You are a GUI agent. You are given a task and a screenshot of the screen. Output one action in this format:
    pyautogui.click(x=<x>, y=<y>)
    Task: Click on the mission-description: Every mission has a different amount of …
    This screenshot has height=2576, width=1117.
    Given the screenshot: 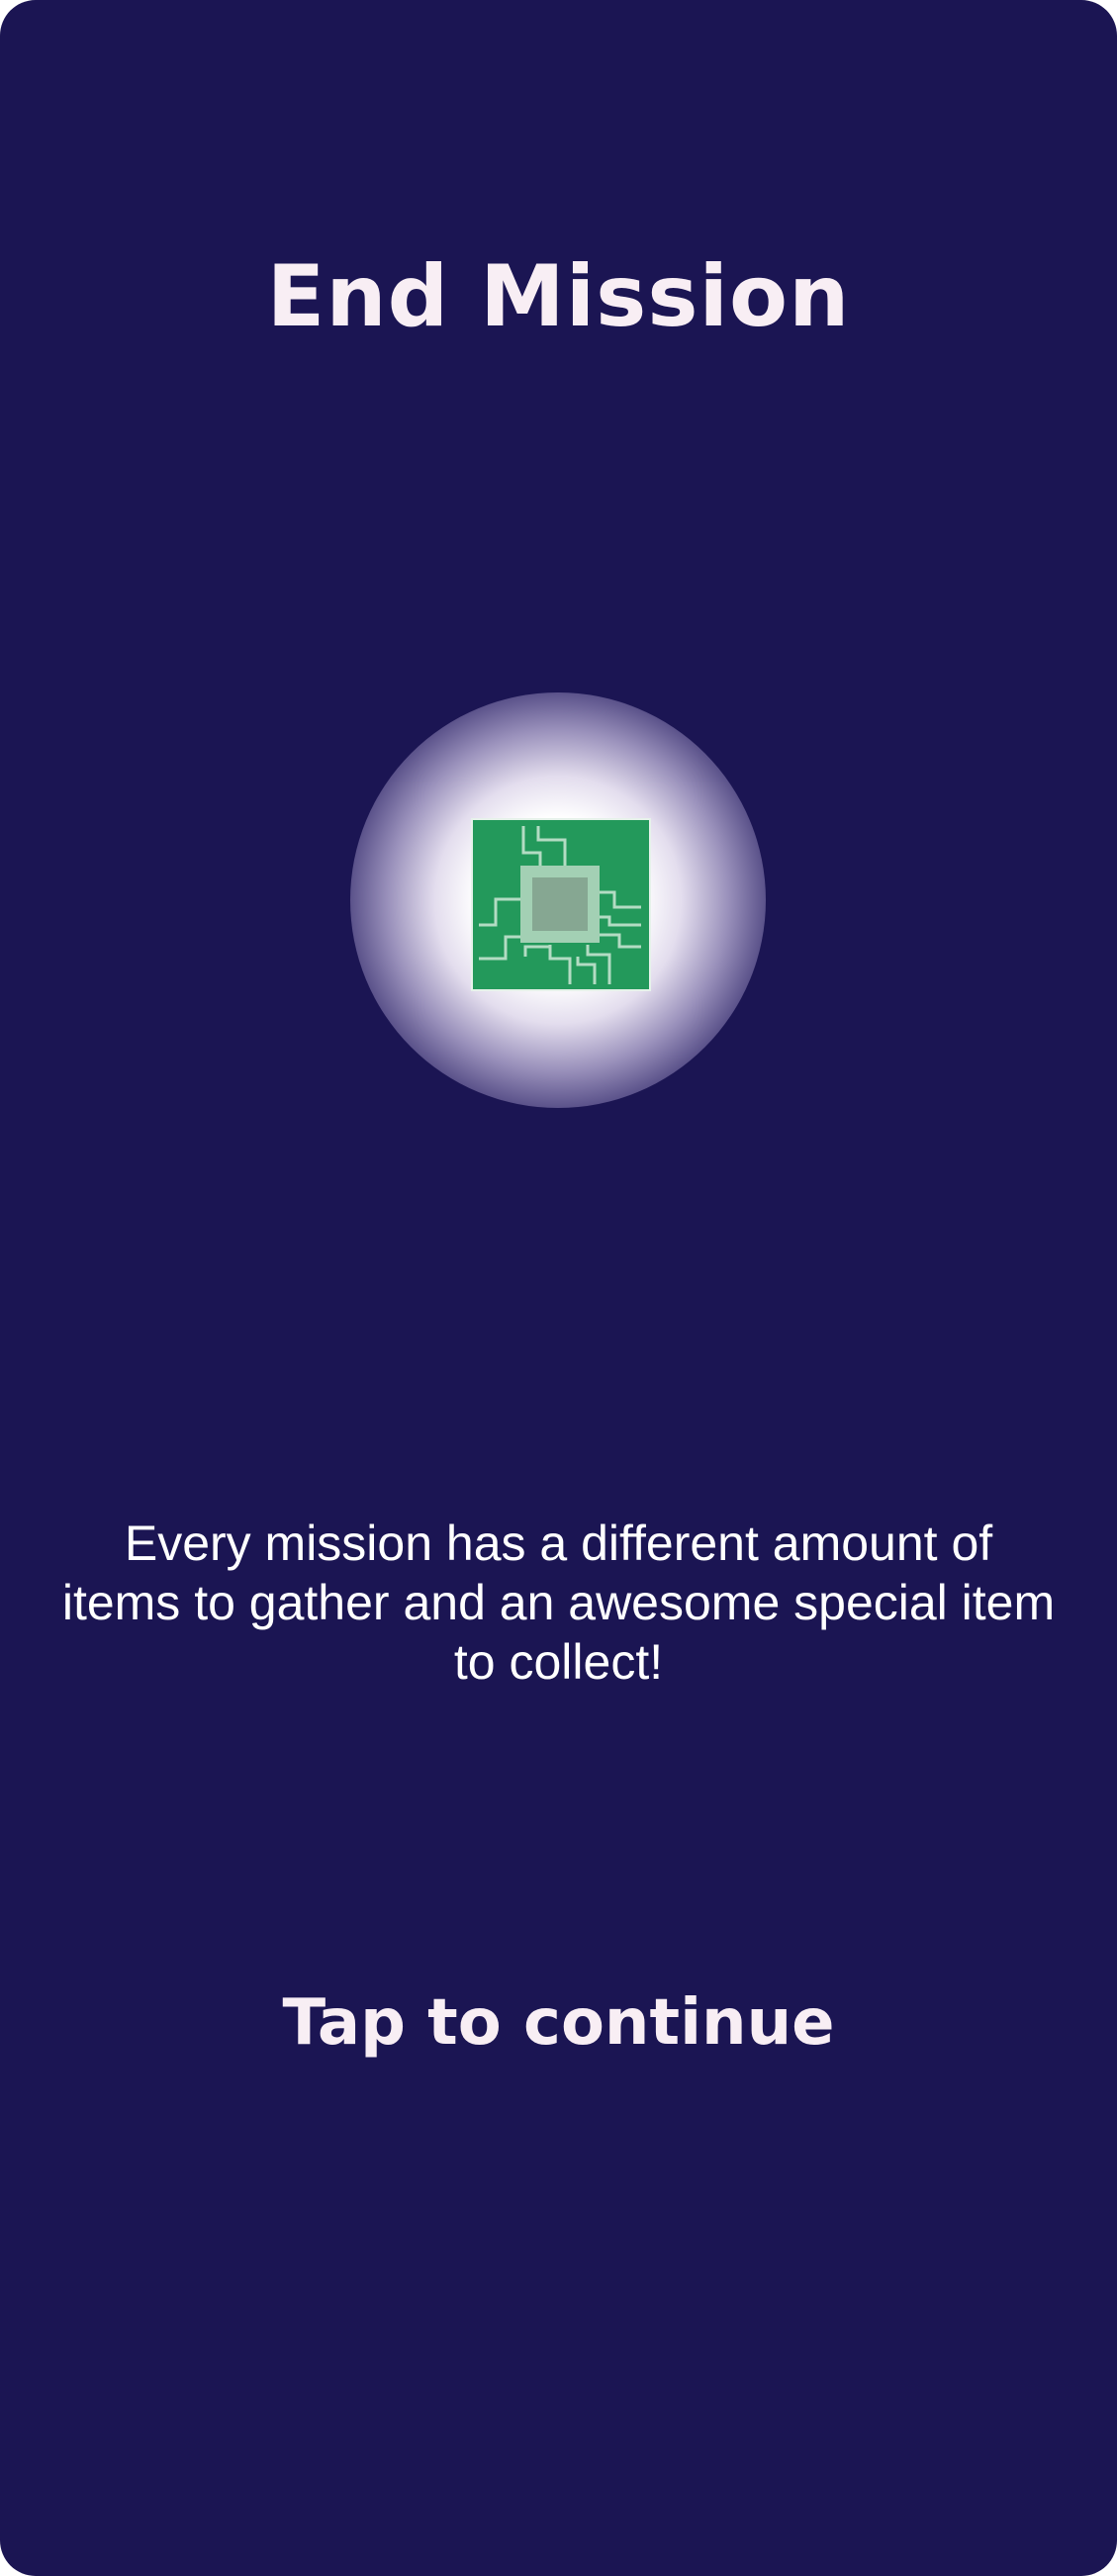 What is the action you would take?
    pyautogui.click(x=558, y=1603)
    